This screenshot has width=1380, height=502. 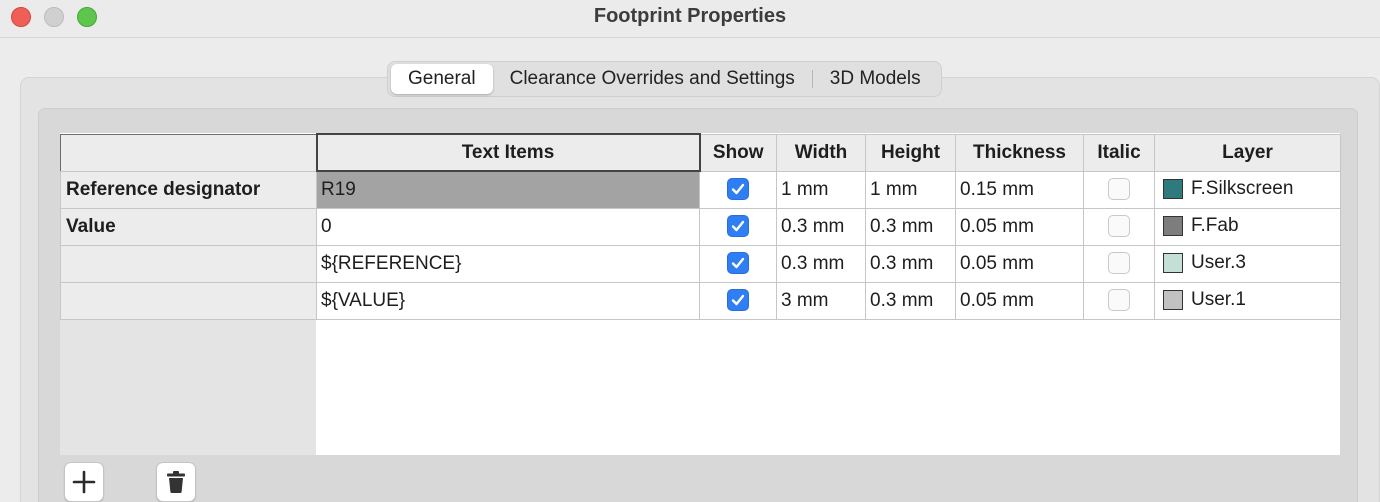 I want to click on column-header-height: Height, so click(x=910, y=152).